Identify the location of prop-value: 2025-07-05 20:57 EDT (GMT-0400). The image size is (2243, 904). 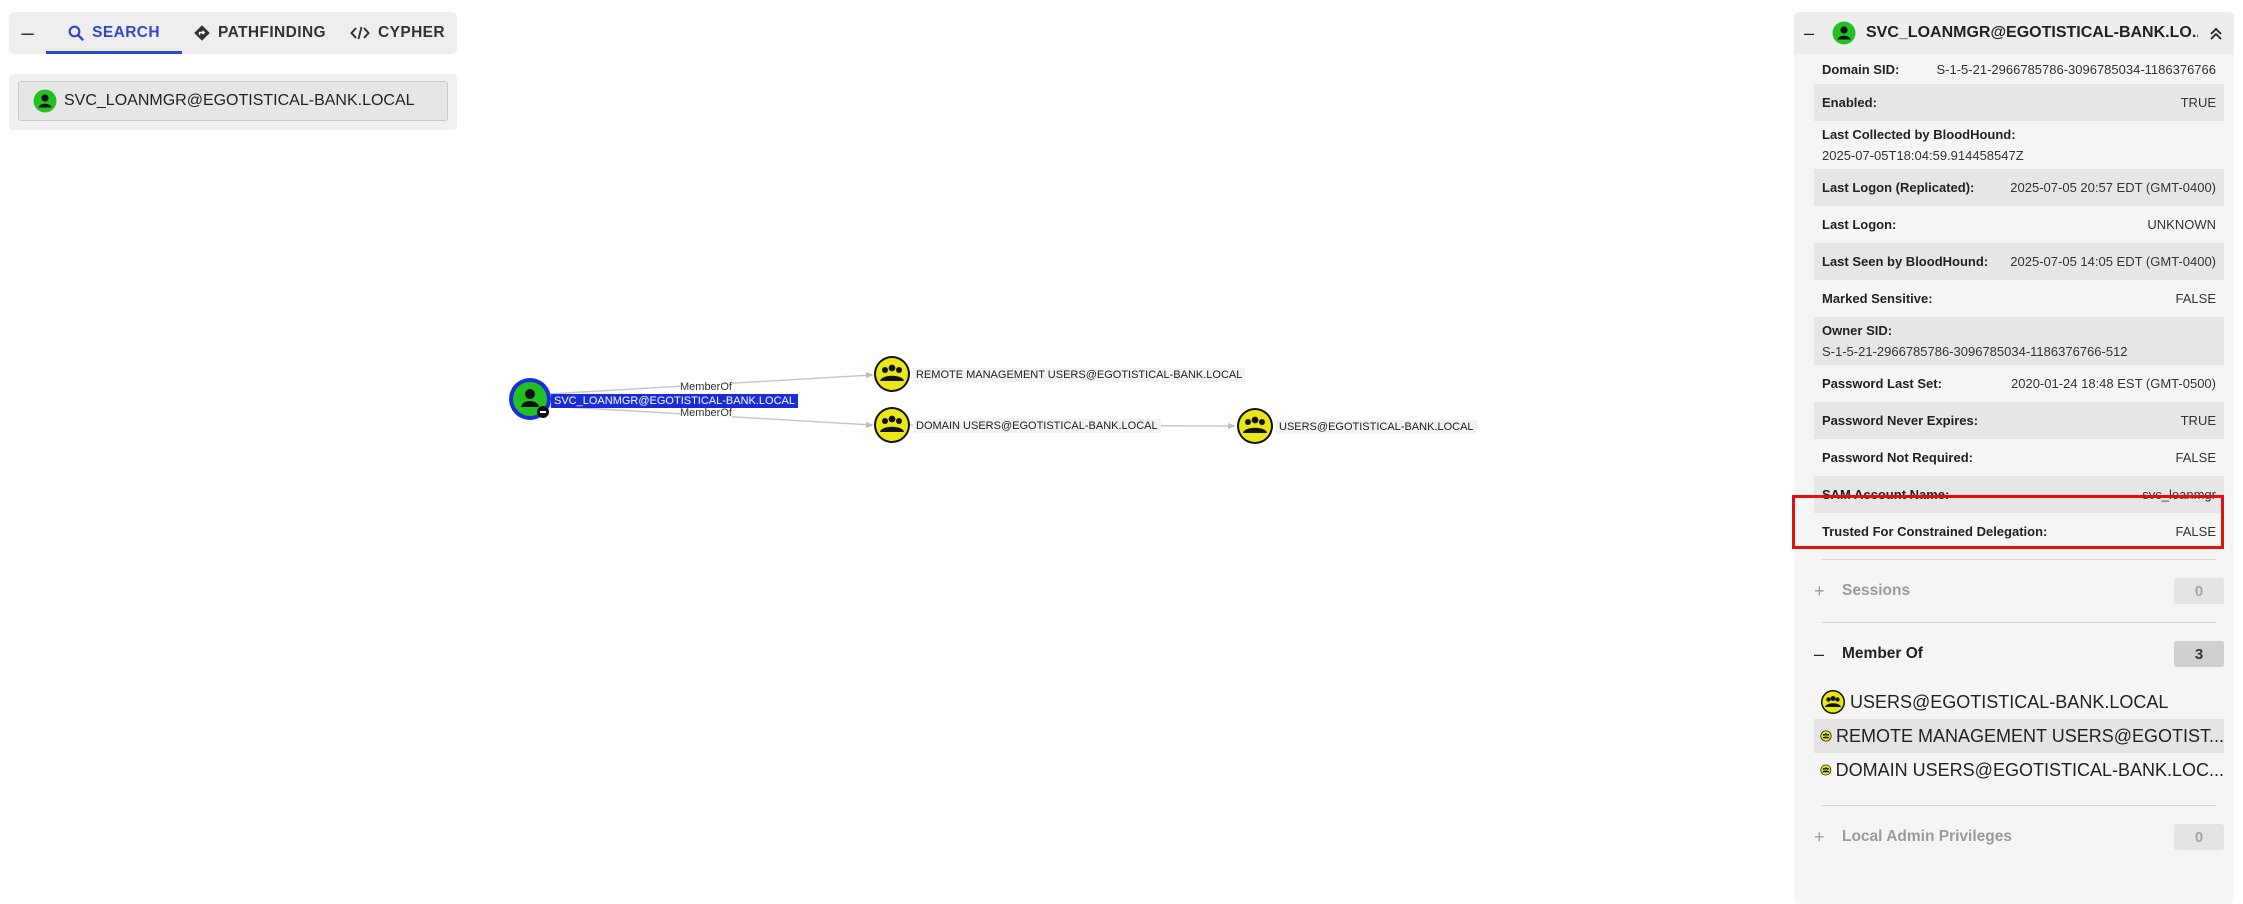
(2113, 187).